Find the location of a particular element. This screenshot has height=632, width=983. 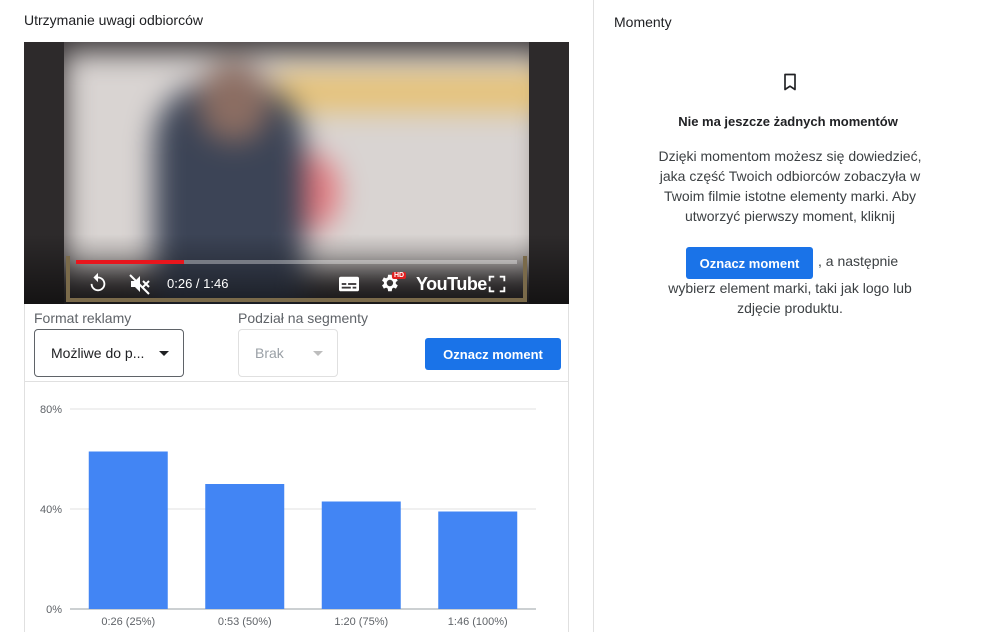

inline-mark-moment-button: Oznacz moment is located at coordinates (749, 263).